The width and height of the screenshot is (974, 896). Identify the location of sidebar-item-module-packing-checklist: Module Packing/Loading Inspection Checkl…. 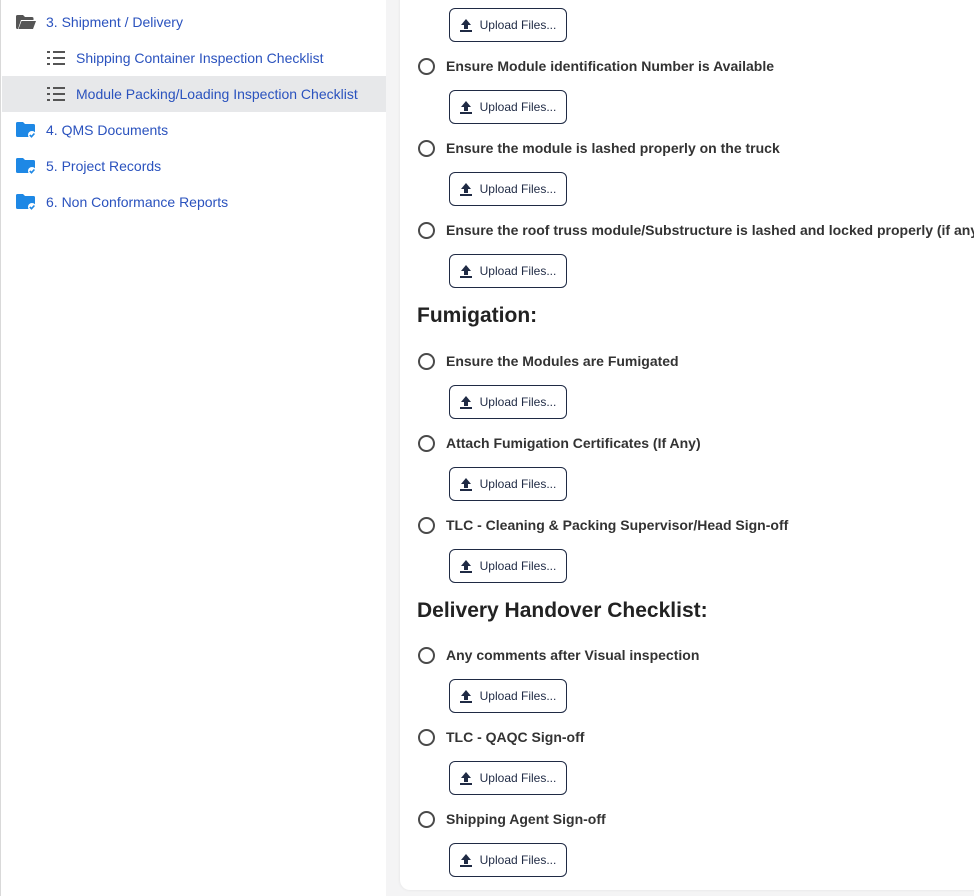
(194, 94).